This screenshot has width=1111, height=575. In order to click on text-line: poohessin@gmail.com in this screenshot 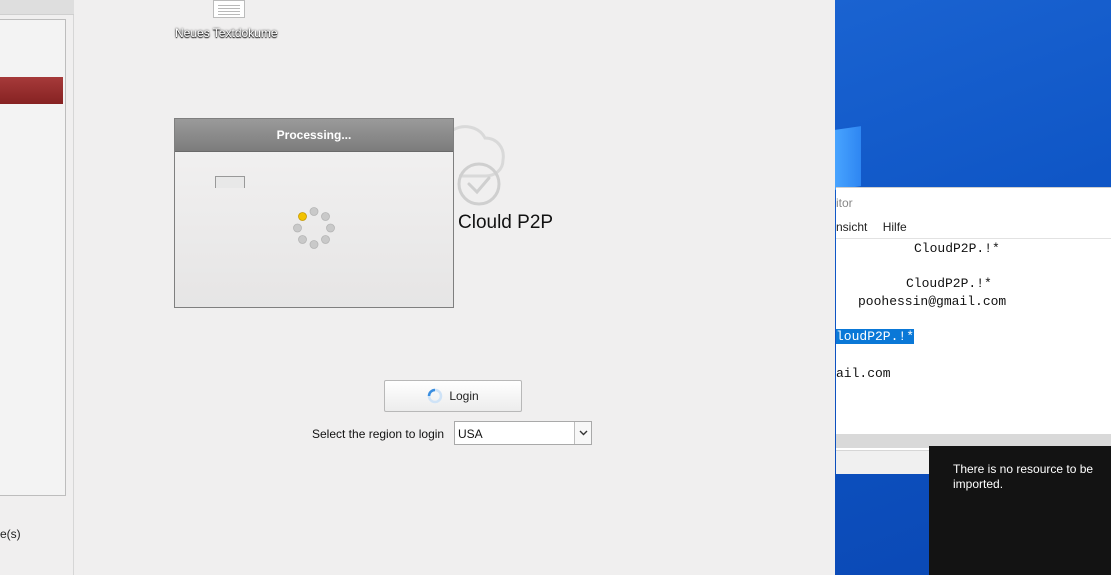, I will do `click(932, 301)`.